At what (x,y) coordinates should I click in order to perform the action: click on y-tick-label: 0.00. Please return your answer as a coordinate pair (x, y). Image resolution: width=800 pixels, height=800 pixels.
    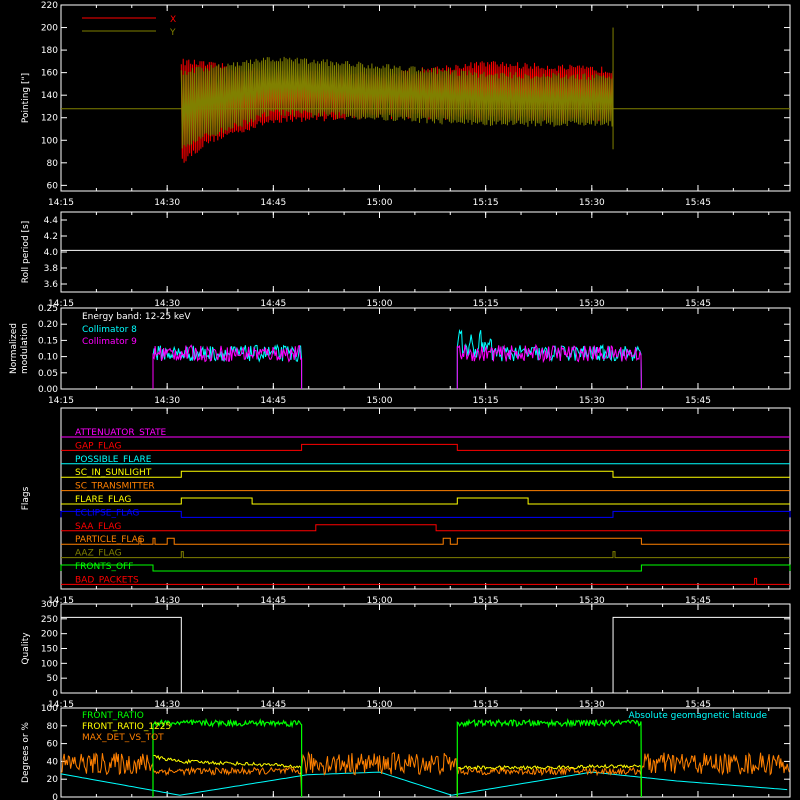
    Looking at the image, I should click on (48, 390).